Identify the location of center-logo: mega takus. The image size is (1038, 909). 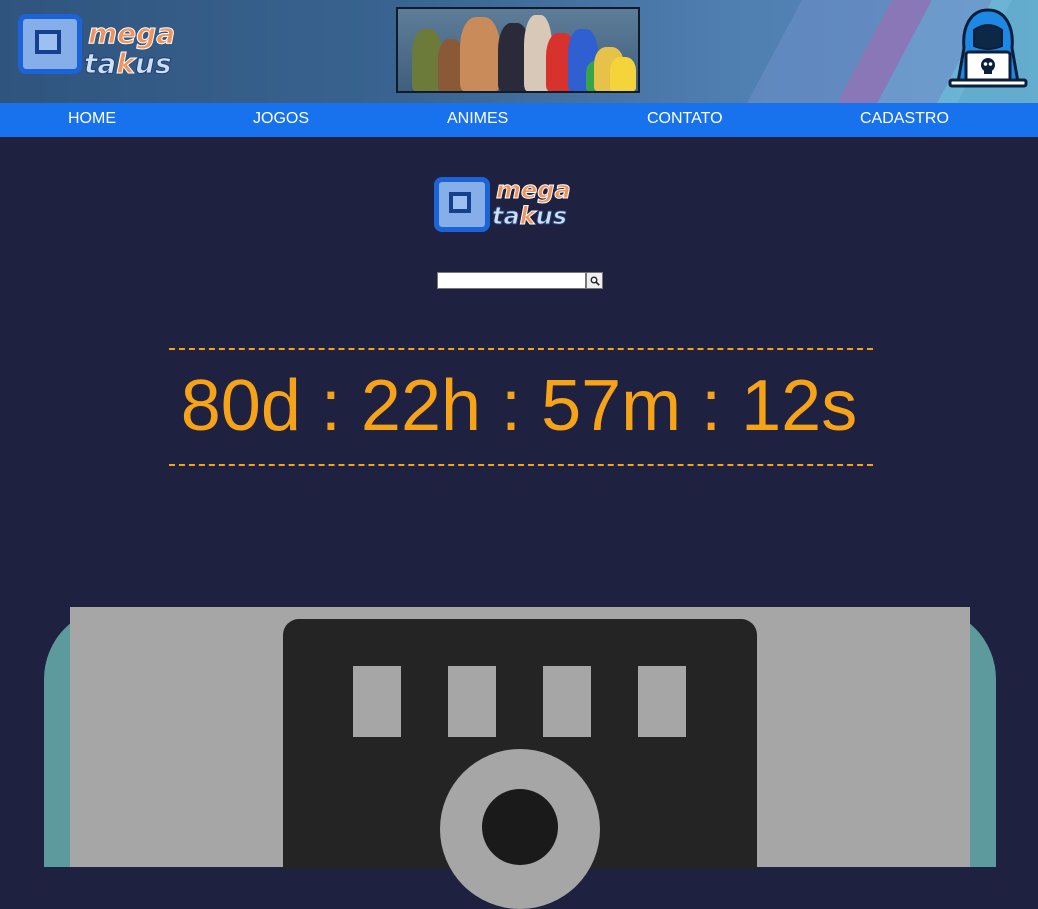
(522, 207).